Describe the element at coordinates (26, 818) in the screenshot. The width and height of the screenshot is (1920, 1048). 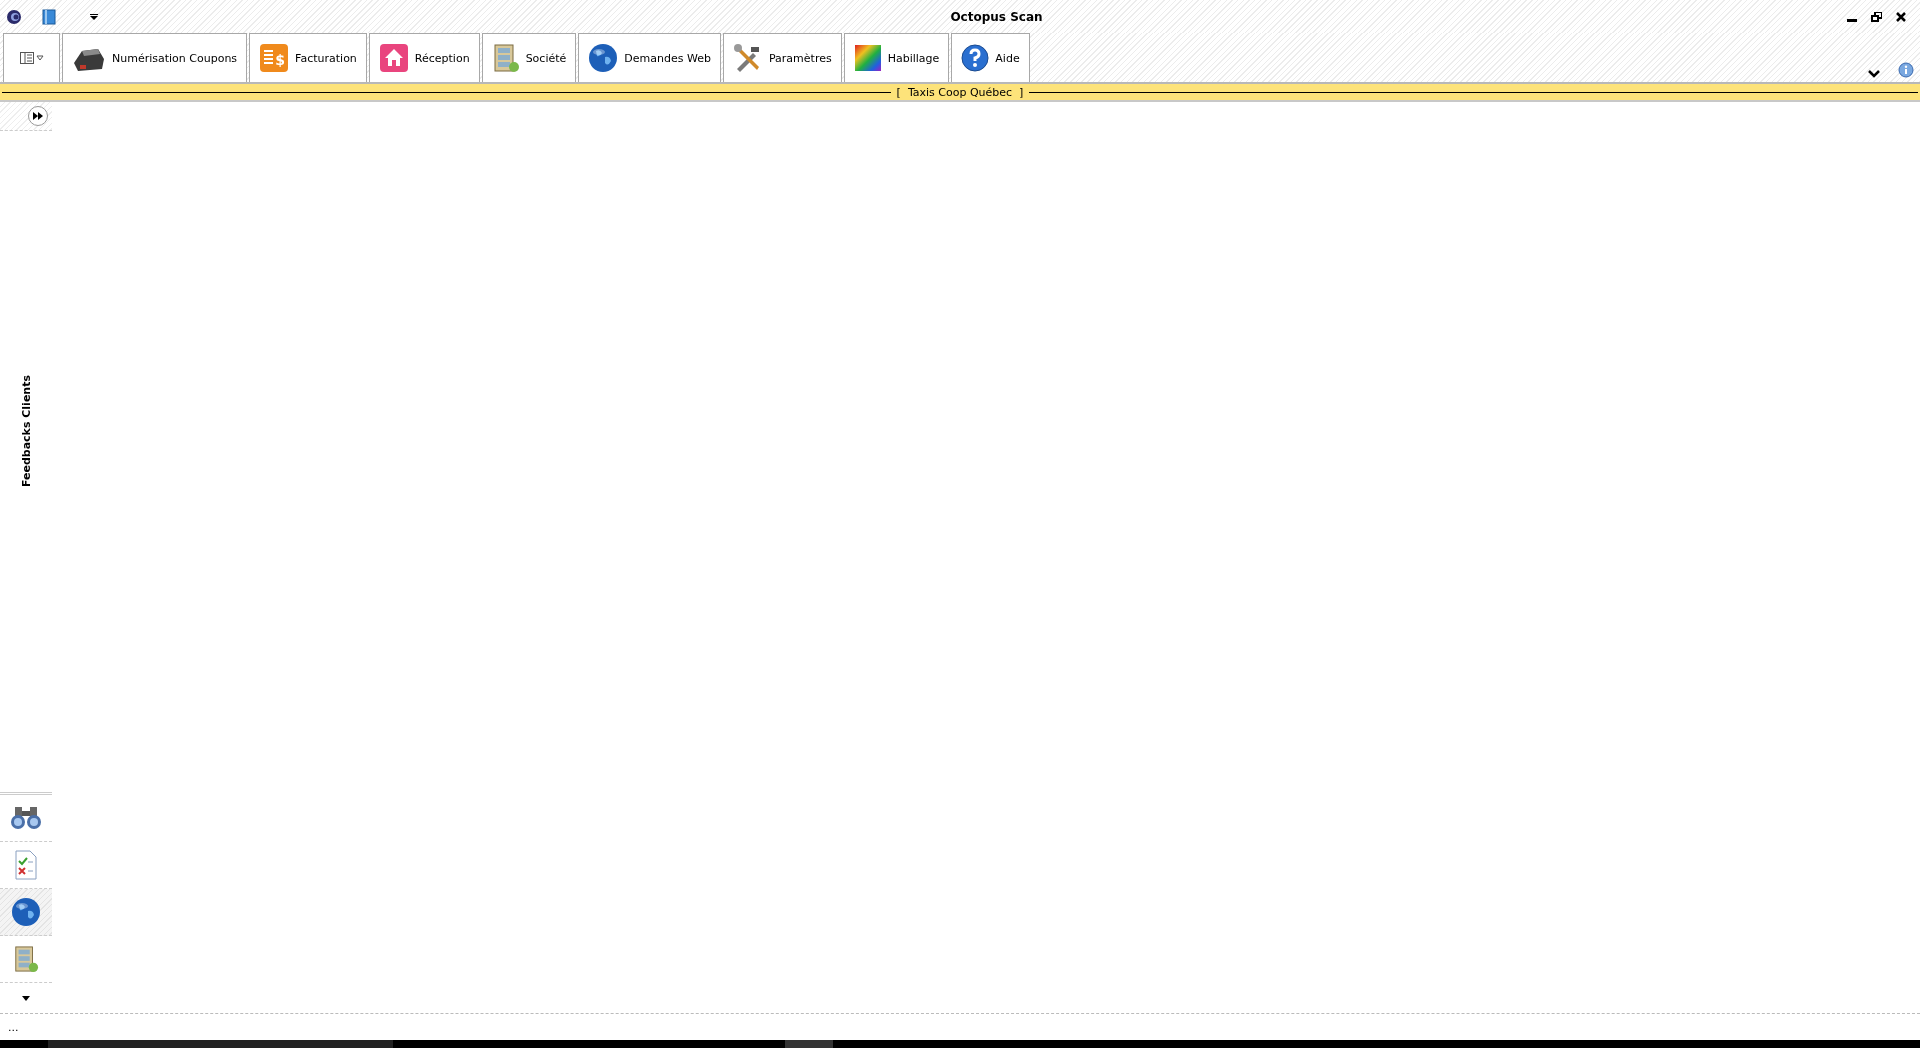
I see `binoculars-icon` at that location.